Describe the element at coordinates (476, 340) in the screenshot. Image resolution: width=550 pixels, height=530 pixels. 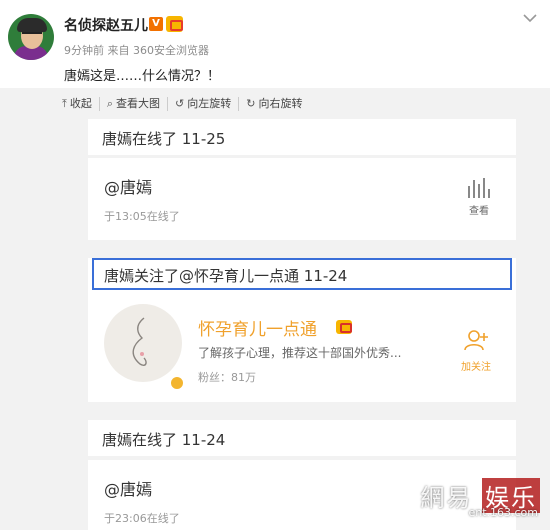
I see `add-user-icon` at that location.